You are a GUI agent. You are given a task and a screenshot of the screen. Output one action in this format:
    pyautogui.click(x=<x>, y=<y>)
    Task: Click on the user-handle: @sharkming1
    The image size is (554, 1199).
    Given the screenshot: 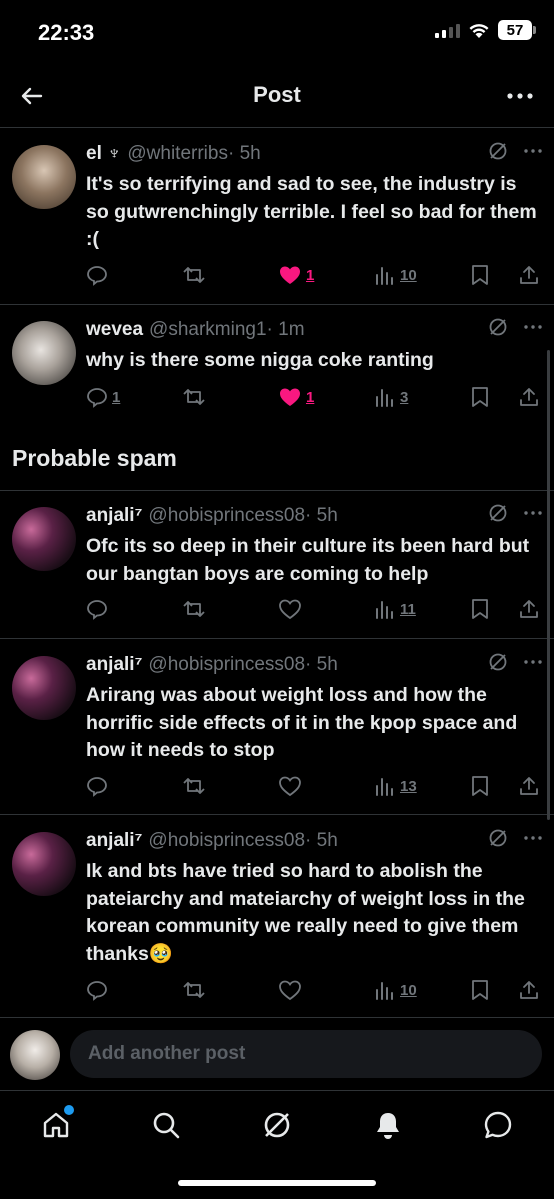 What is the action you would take?
    pyautogui.click(x=208, y=330)
    